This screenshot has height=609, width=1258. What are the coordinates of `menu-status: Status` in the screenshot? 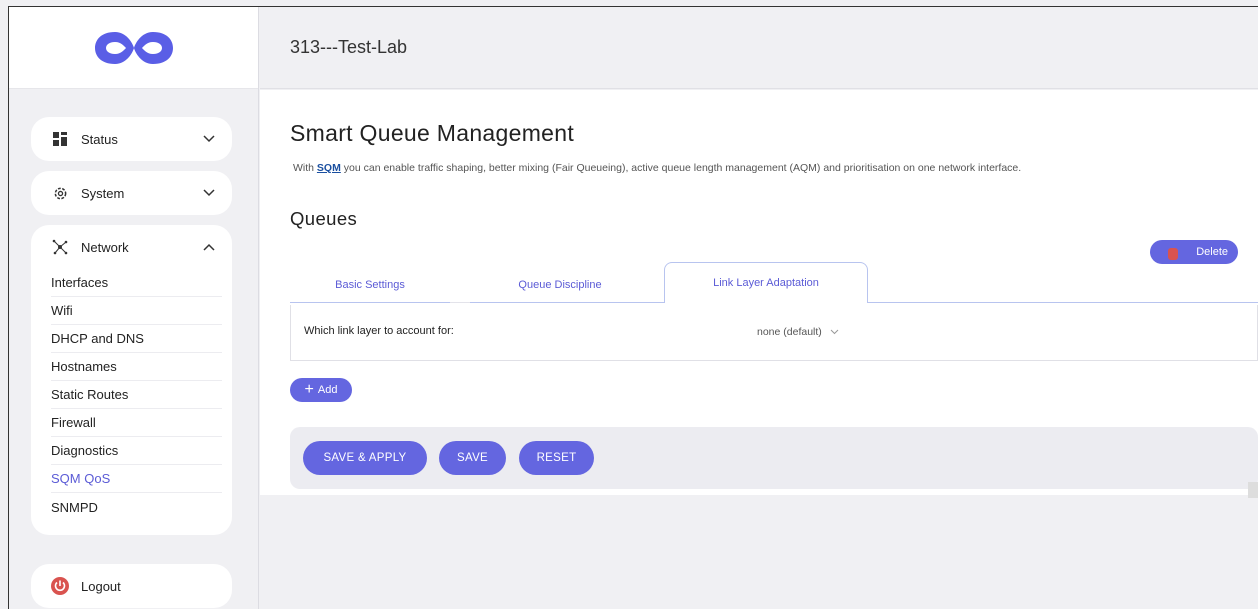 It's located at (131, 139).